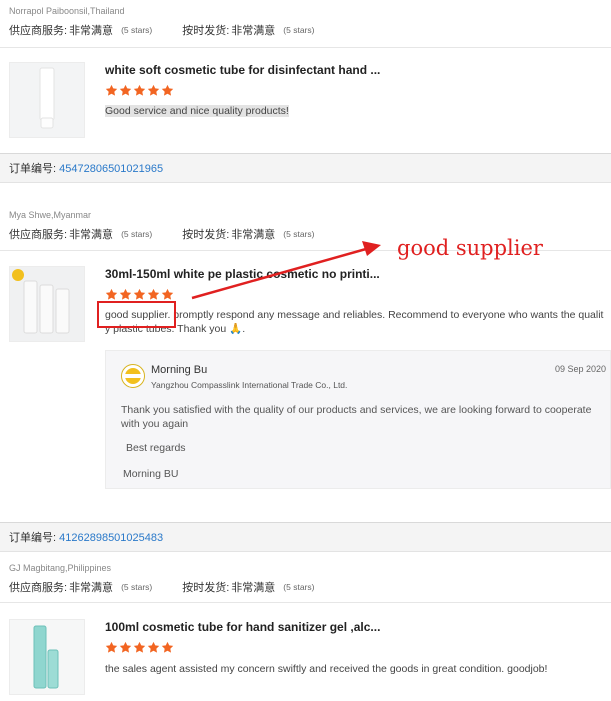  I want to click on order-number-link: 45472806501021965, so click(111, 169).